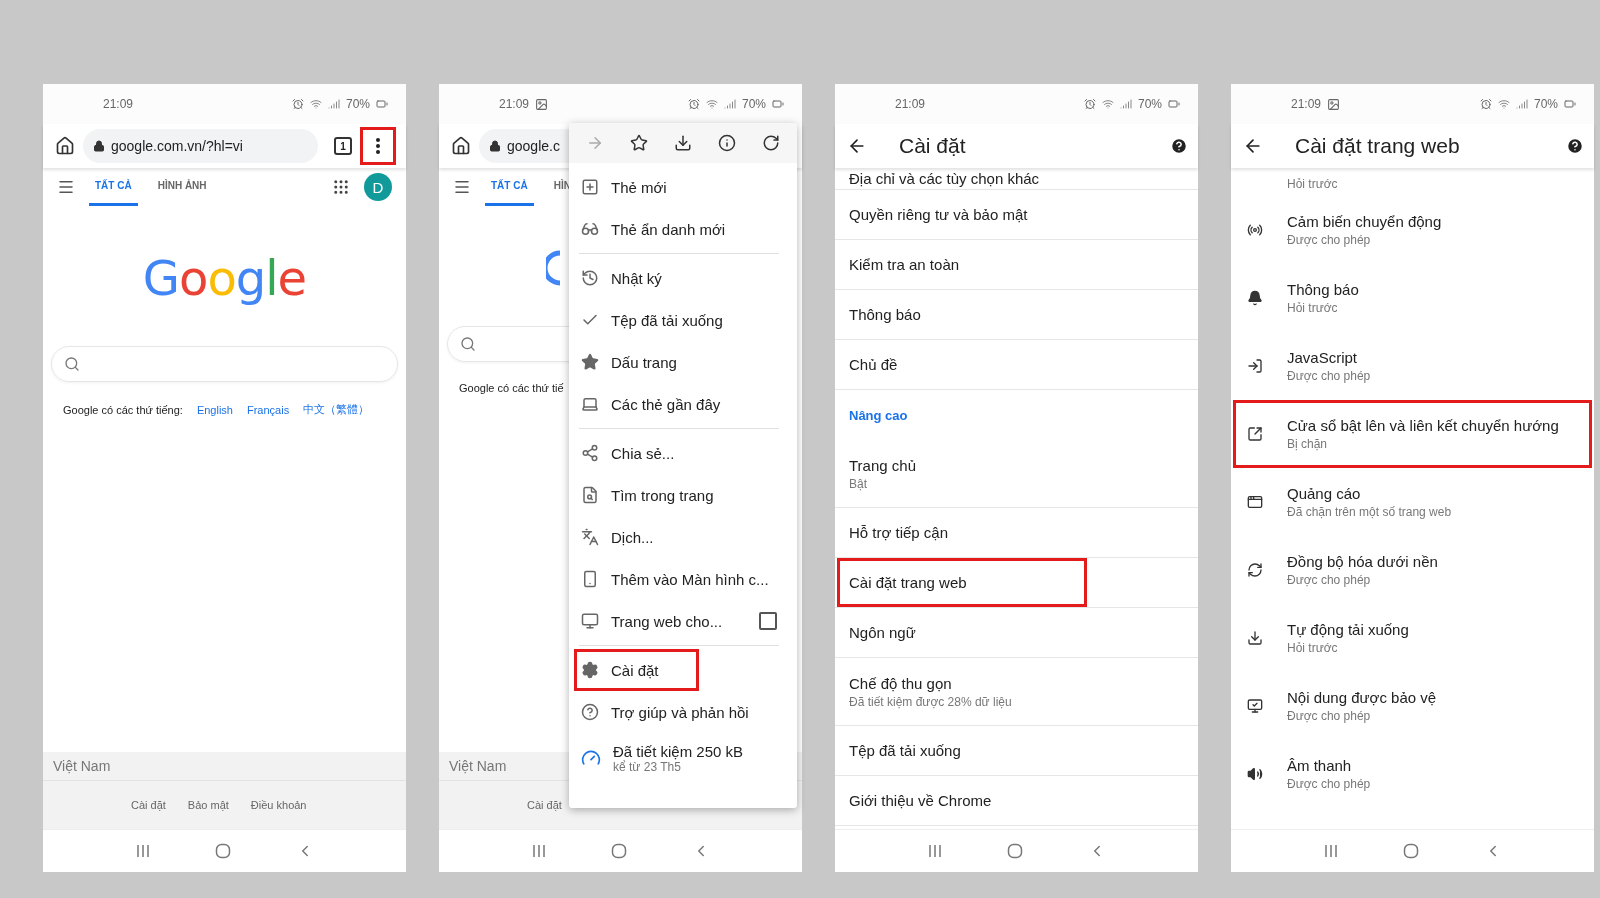  What do you see at coordinates (878, 415) in the screenshot?
I see `section-header: Nâng cao` at bounding box center [878, 415].